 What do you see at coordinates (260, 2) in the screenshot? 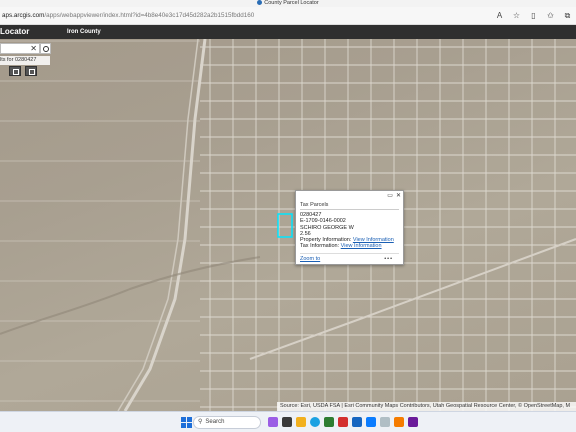
I see `app-favicon-icon` at bounding box center [260, 2].